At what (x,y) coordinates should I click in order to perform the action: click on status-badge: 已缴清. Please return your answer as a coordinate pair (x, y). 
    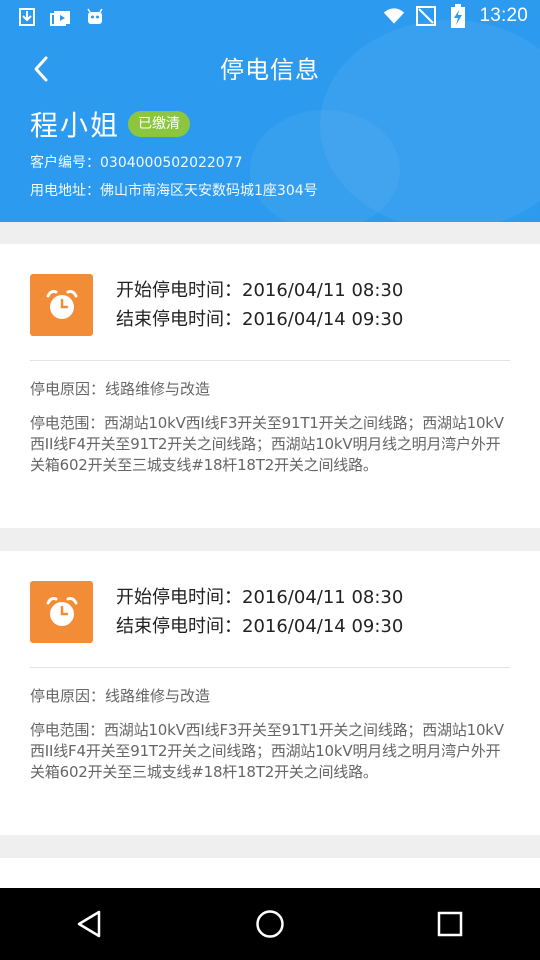
    Looking at the image, I should click on (159, 124).